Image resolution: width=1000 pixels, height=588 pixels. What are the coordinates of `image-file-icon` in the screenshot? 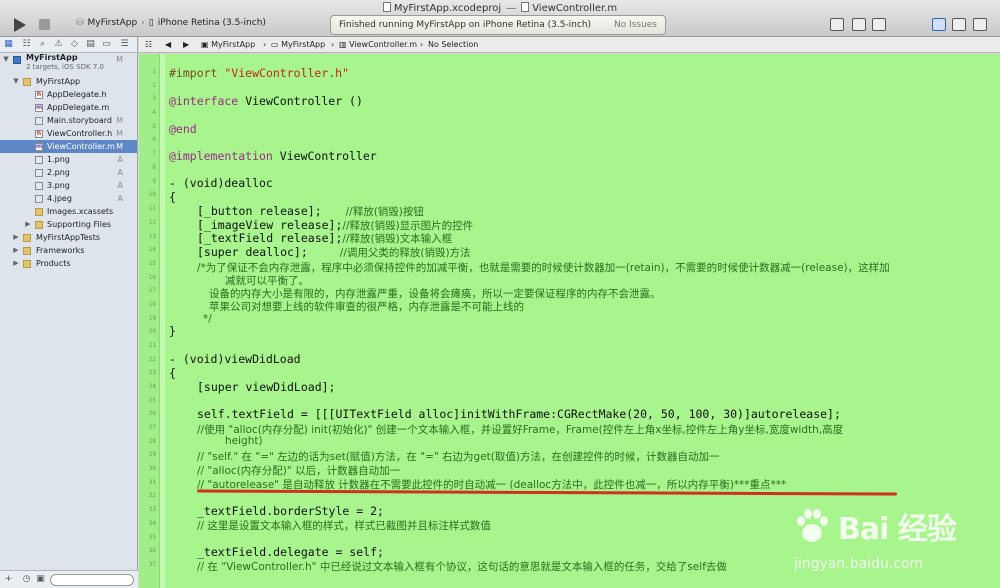 It's located at (39, 186).